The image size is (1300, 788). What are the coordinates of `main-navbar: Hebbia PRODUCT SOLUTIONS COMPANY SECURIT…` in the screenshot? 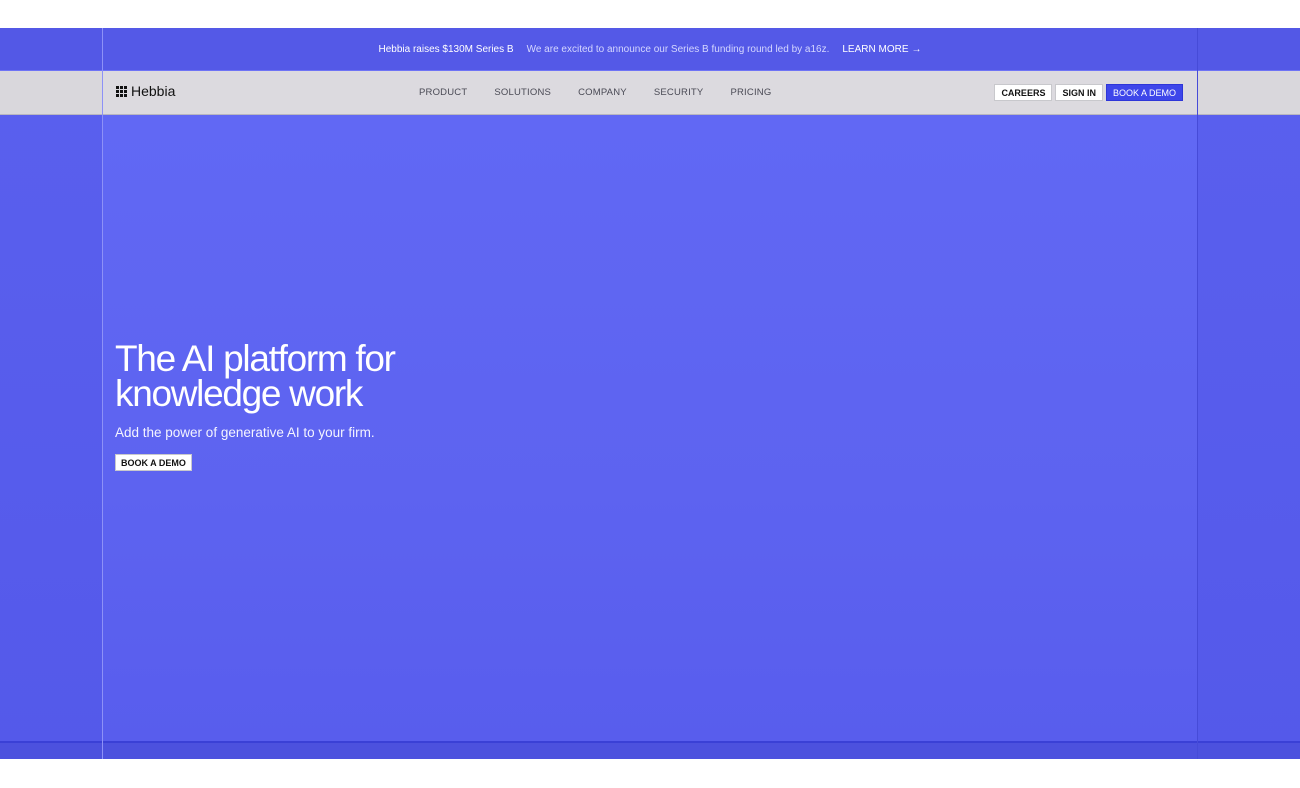 It's located at (650, 93).